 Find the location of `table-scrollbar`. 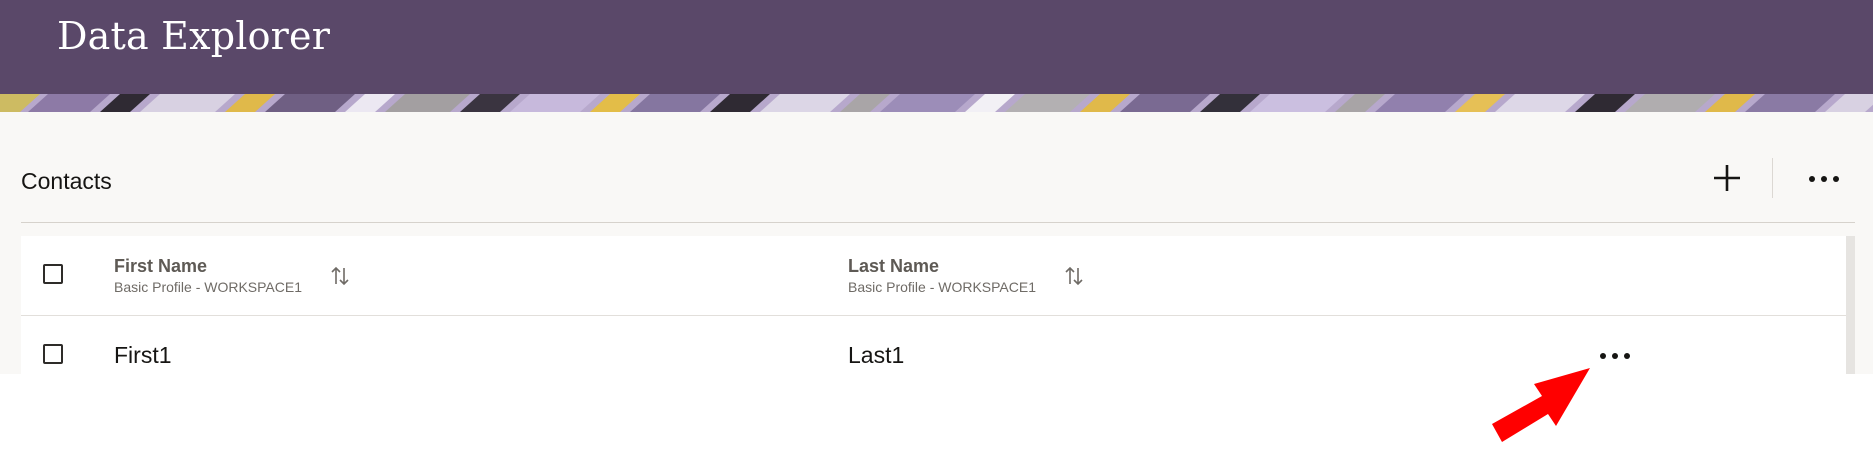

table-scrollbar is located at coordinates (1850, 305).